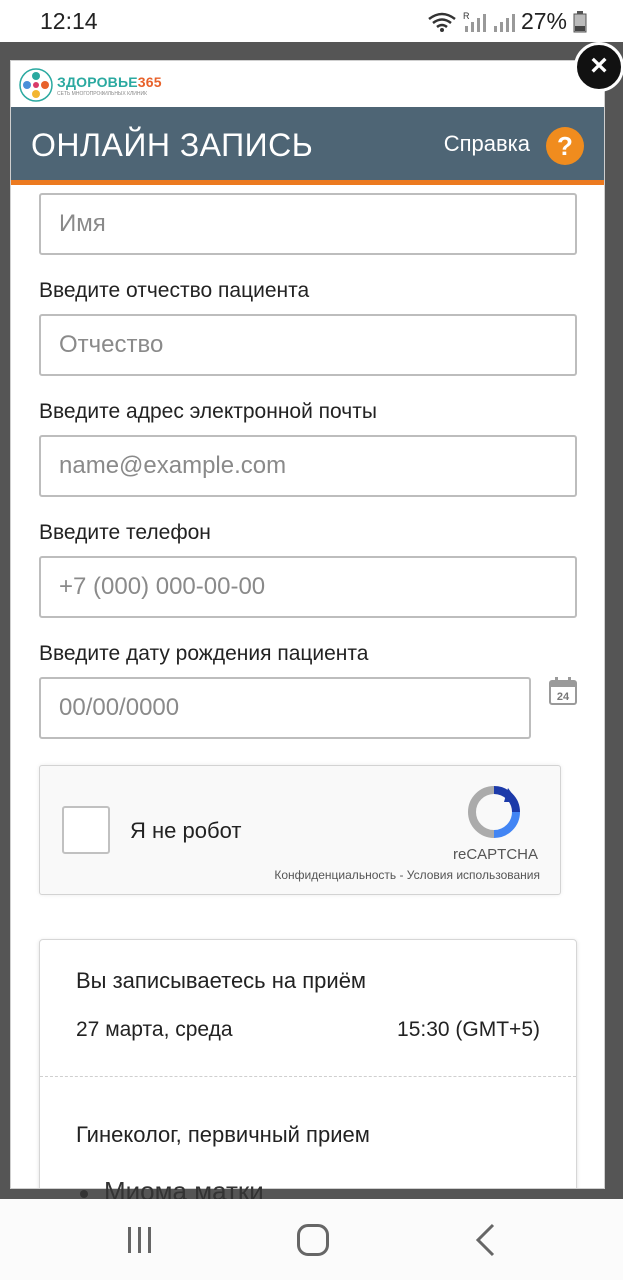 The height and width of the screenshot is (1280, 623). Describe the element at coordinates (69, 21) in the screenshot. I see `status-time: 12:14` at that location.